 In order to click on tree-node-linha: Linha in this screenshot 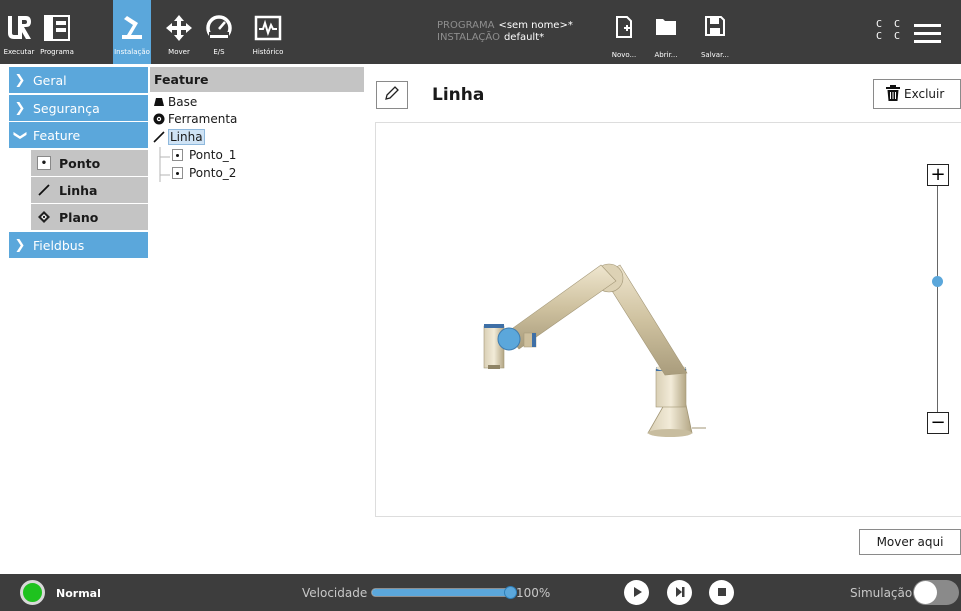, I will do `click(179, 137)`.